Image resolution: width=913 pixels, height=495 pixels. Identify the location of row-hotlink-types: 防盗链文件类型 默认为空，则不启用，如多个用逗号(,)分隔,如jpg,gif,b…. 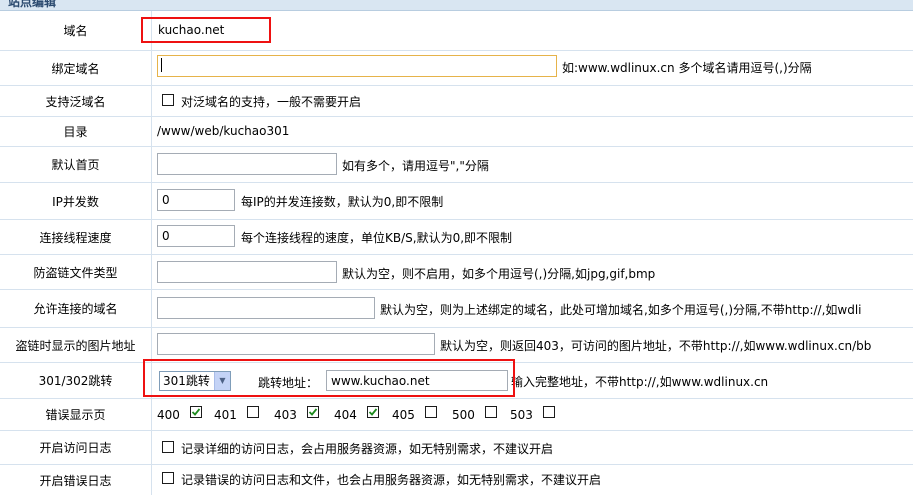
(456, 272).